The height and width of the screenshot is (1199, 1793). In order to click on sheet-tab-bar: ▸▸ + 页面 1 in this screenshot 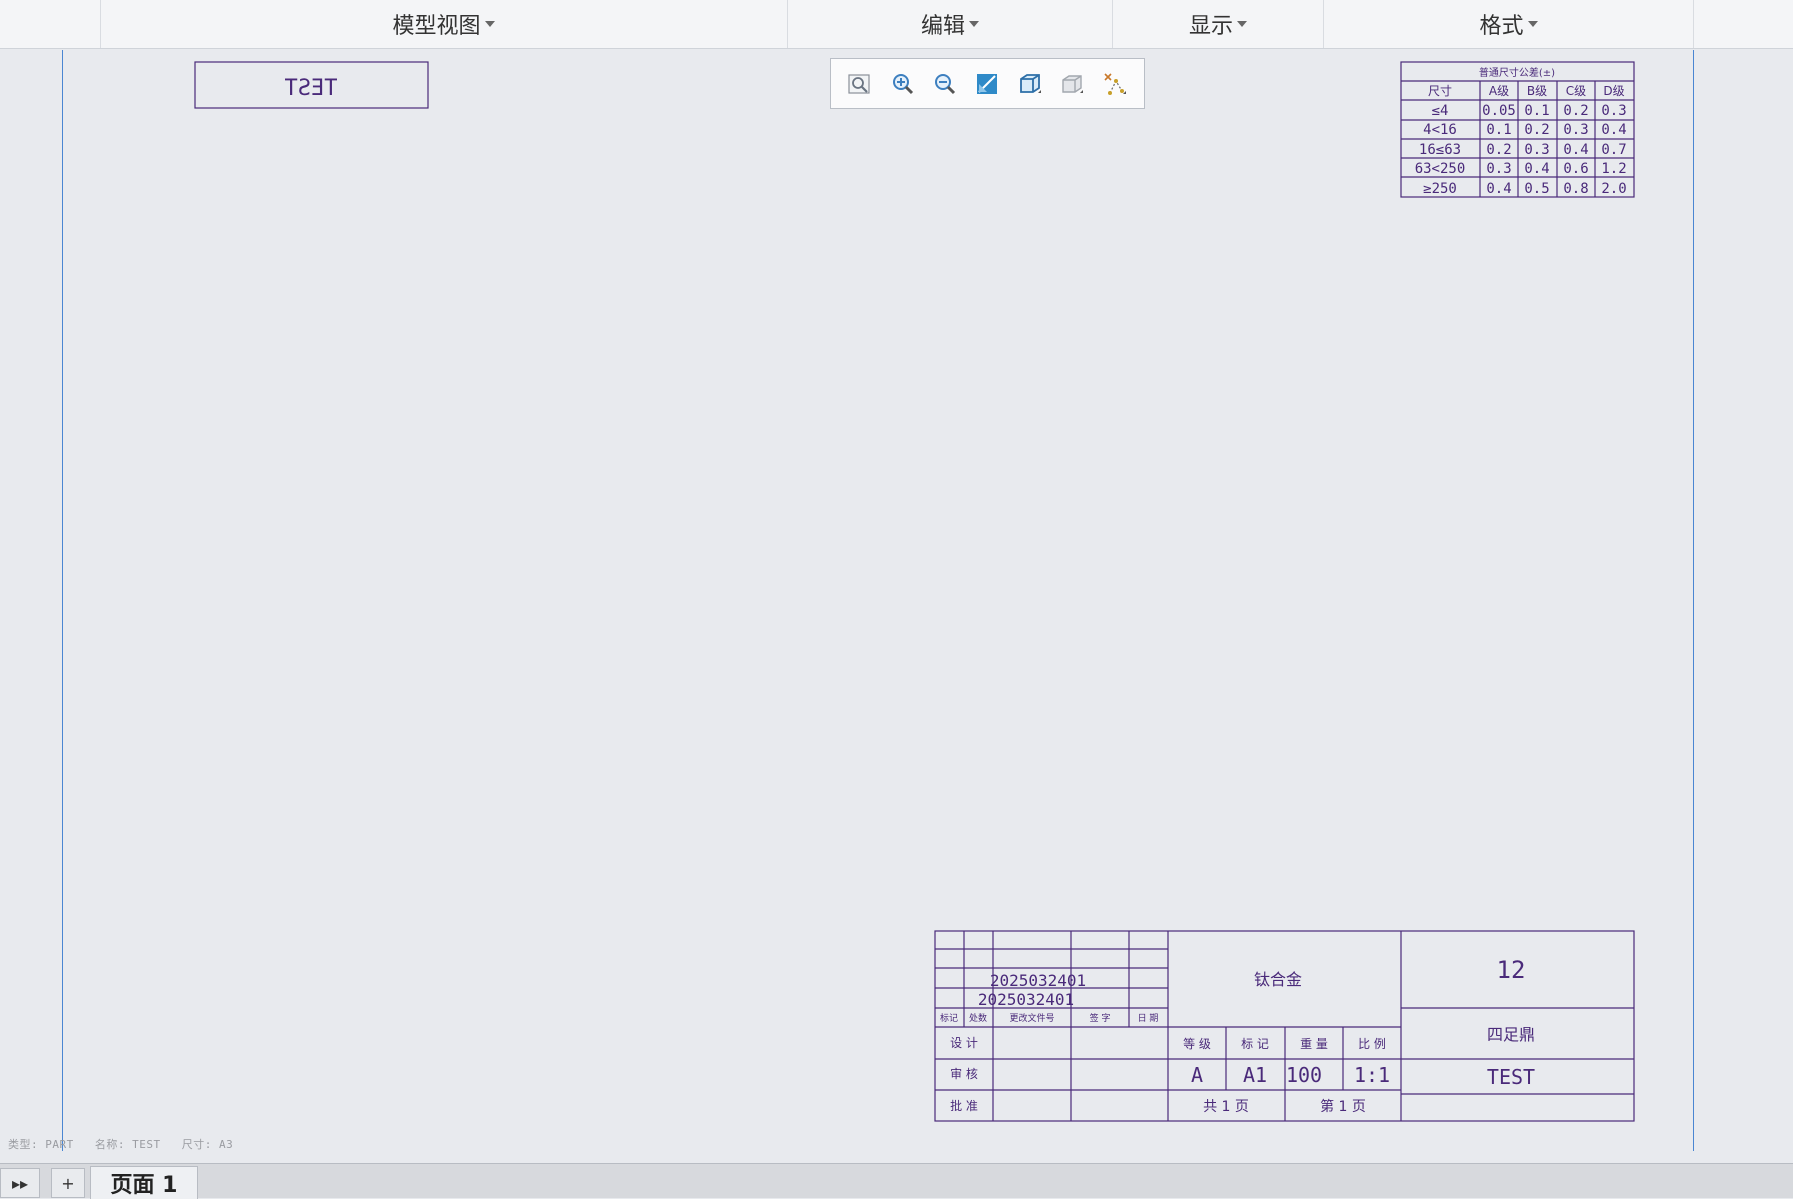, I will do `click(896, 1181)`.